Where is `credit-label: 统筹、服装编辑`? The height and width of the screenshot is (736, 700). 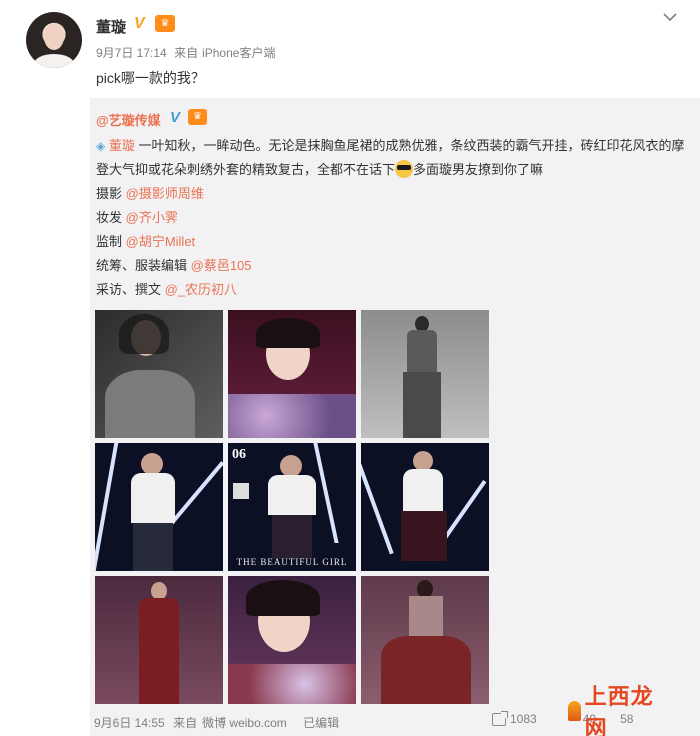
credit-label: 统筹、服装编辑 is located at coordinates (143, 265).